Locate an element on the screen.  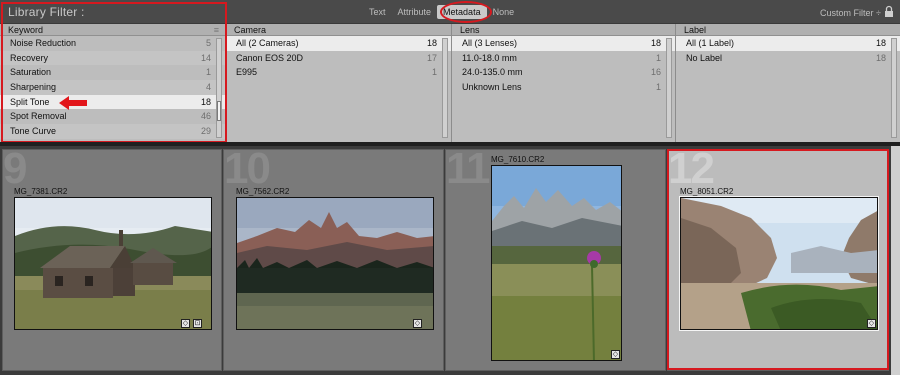
tab-metadata: Metadata is located at coordinates (462, 12).